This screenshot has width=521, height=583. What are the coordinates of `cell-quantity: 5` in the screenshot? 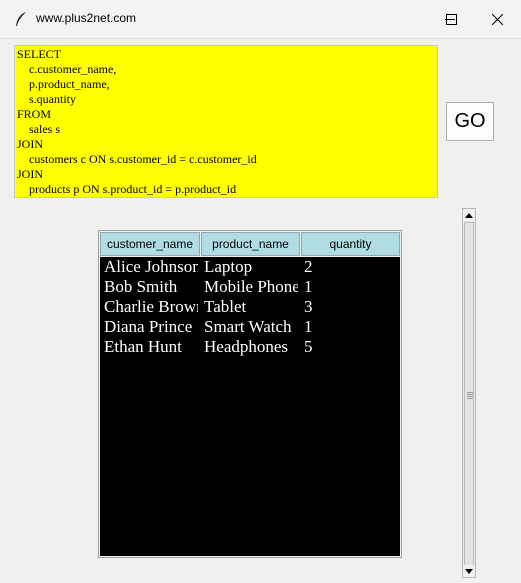 It's located at (308, 346).